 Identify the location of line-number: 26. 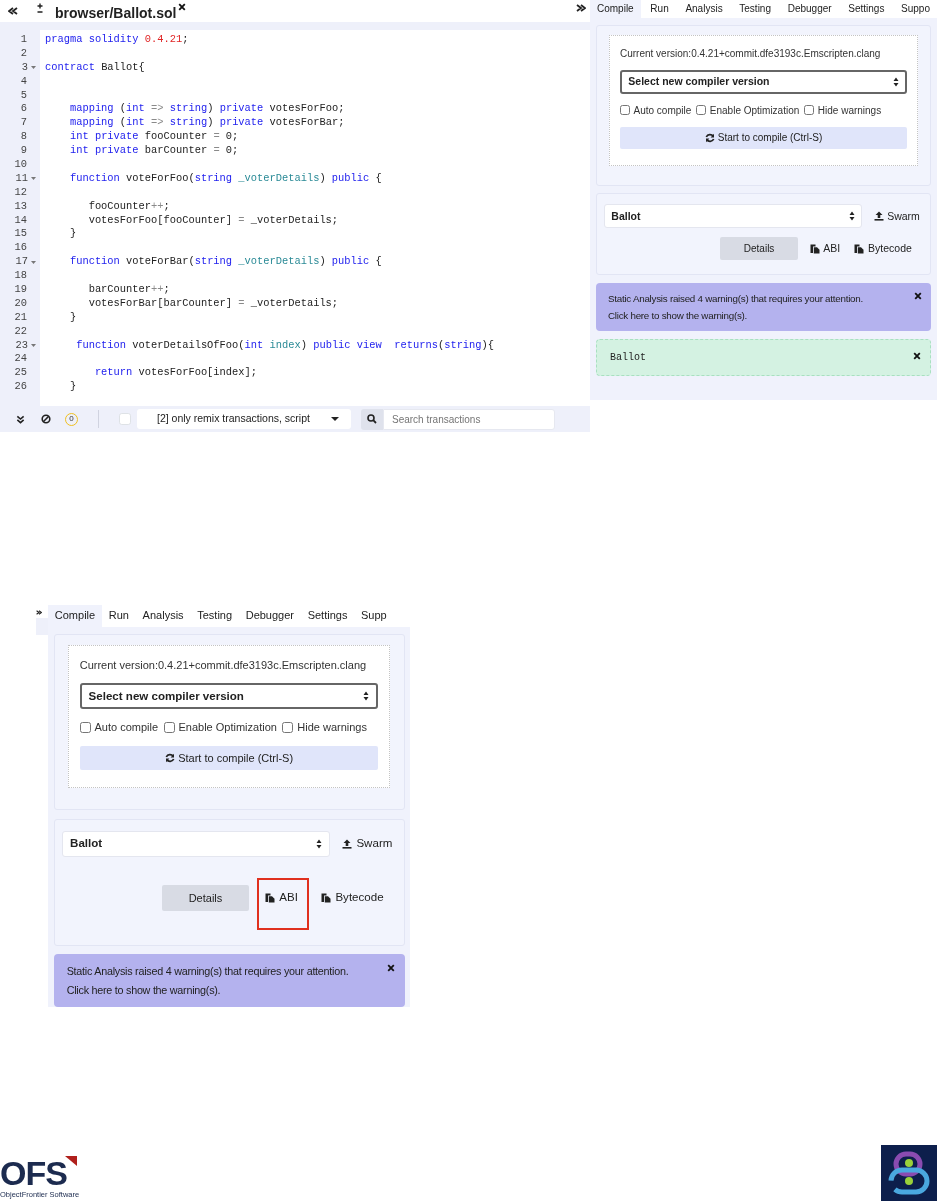
(20, 387).